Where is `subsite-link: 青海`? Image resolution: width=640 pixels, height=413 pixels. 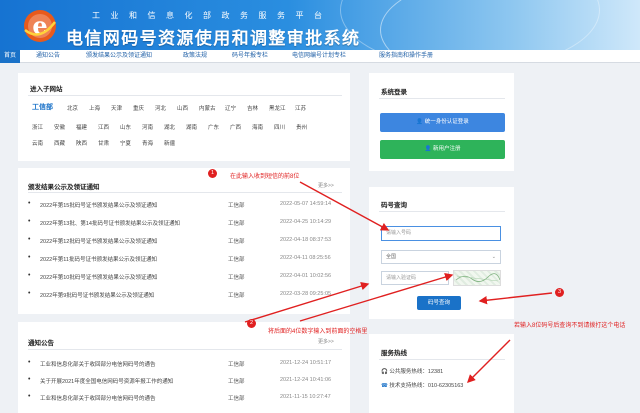 subsite-link: 青海 is located at coordinates (147, 143).